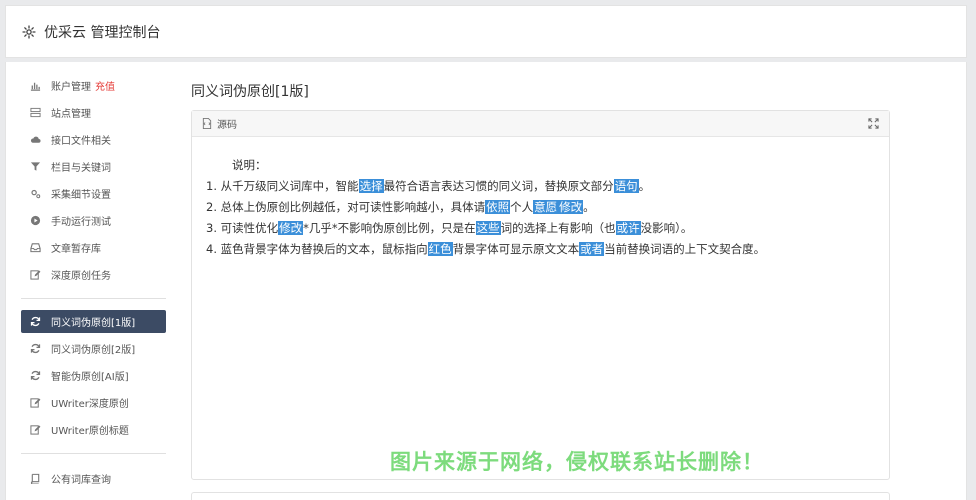  I want to click on cogs-icon, so click(35, 194).